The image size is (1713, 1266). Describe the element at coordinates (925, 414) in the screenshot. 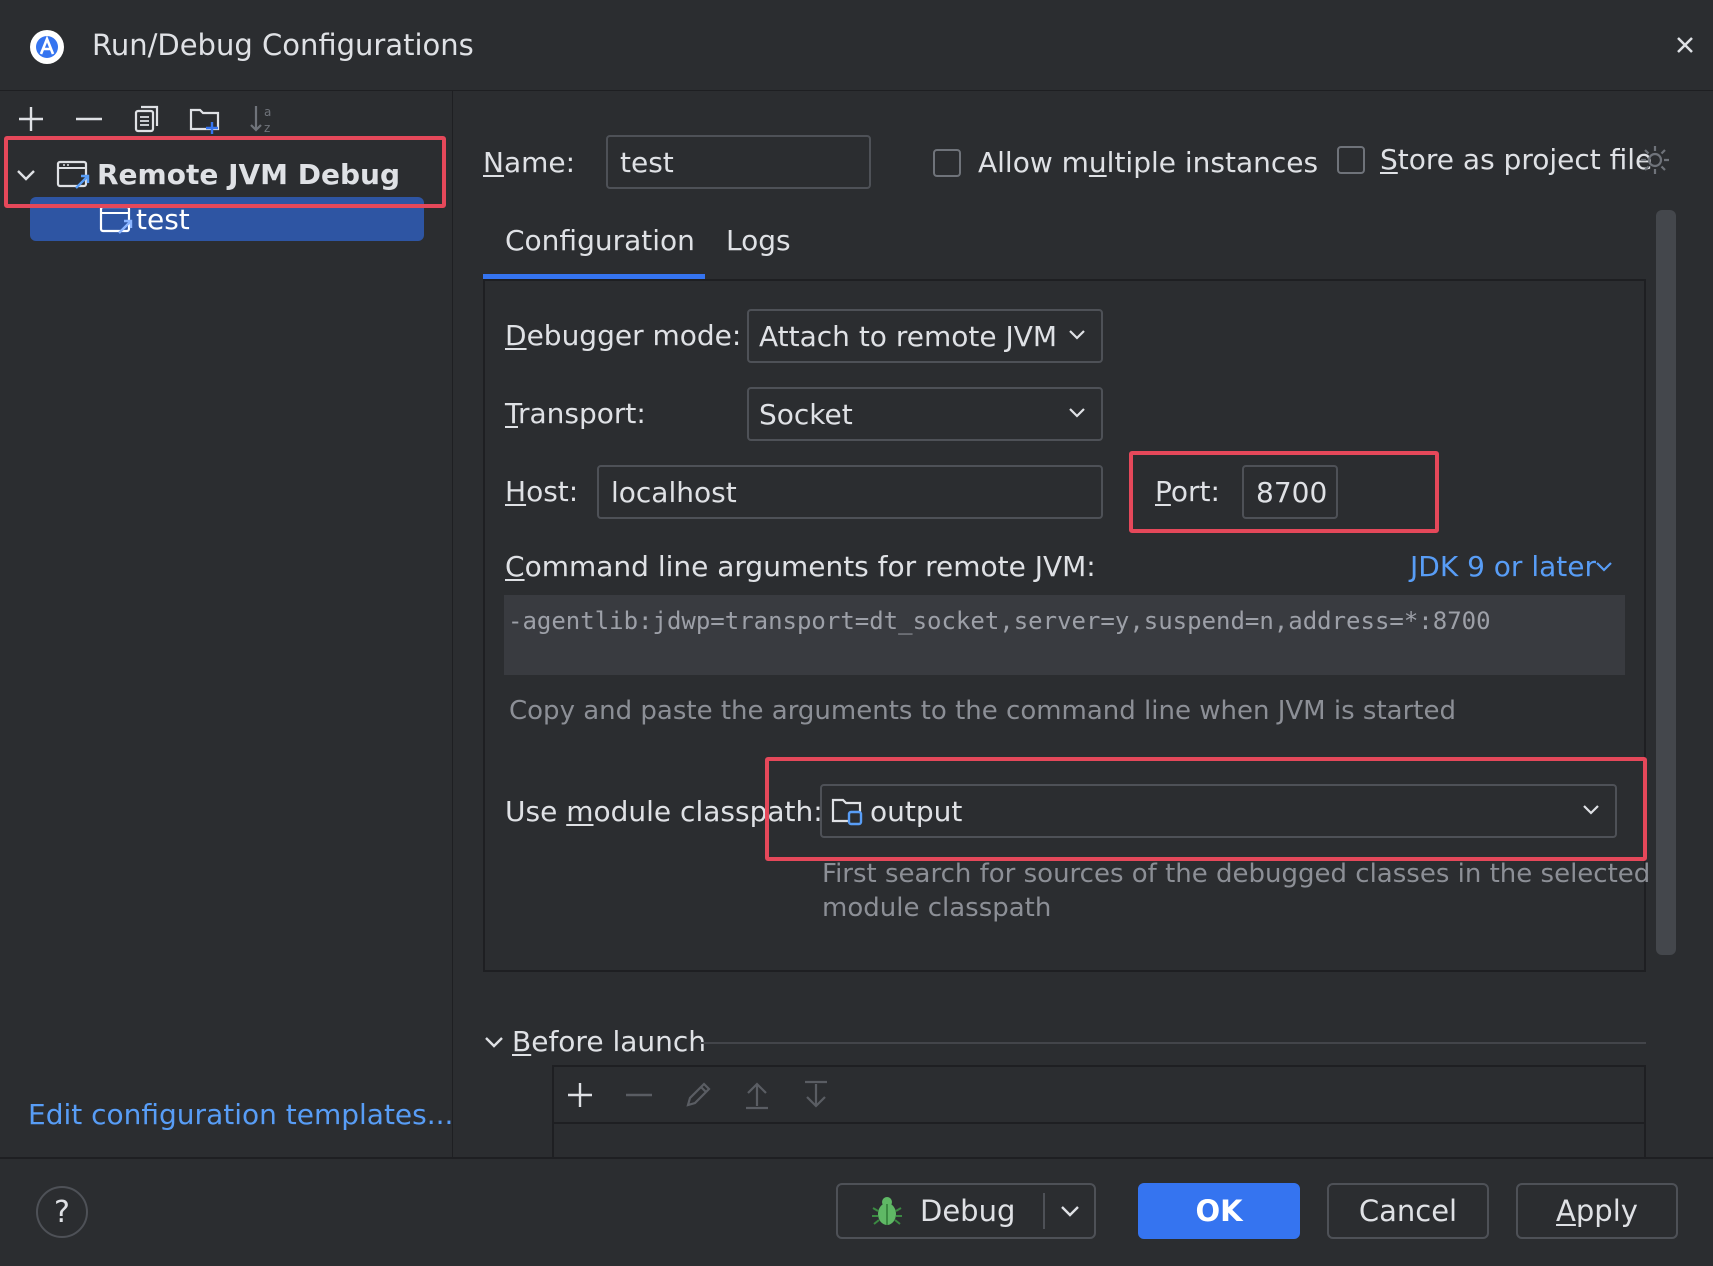

I see `transport-select: Socket` at that location.